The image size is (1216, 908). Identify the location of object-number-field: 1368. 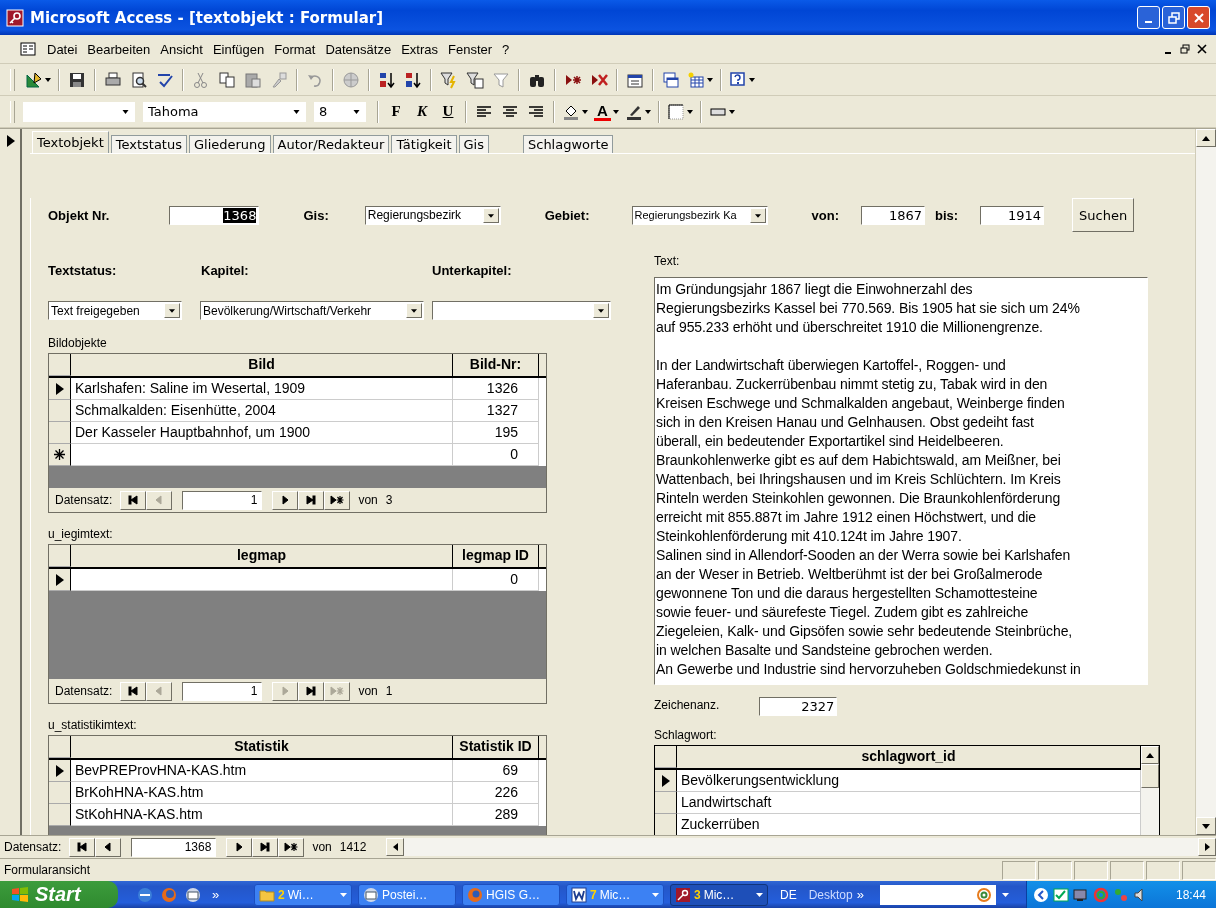
(214, 215).